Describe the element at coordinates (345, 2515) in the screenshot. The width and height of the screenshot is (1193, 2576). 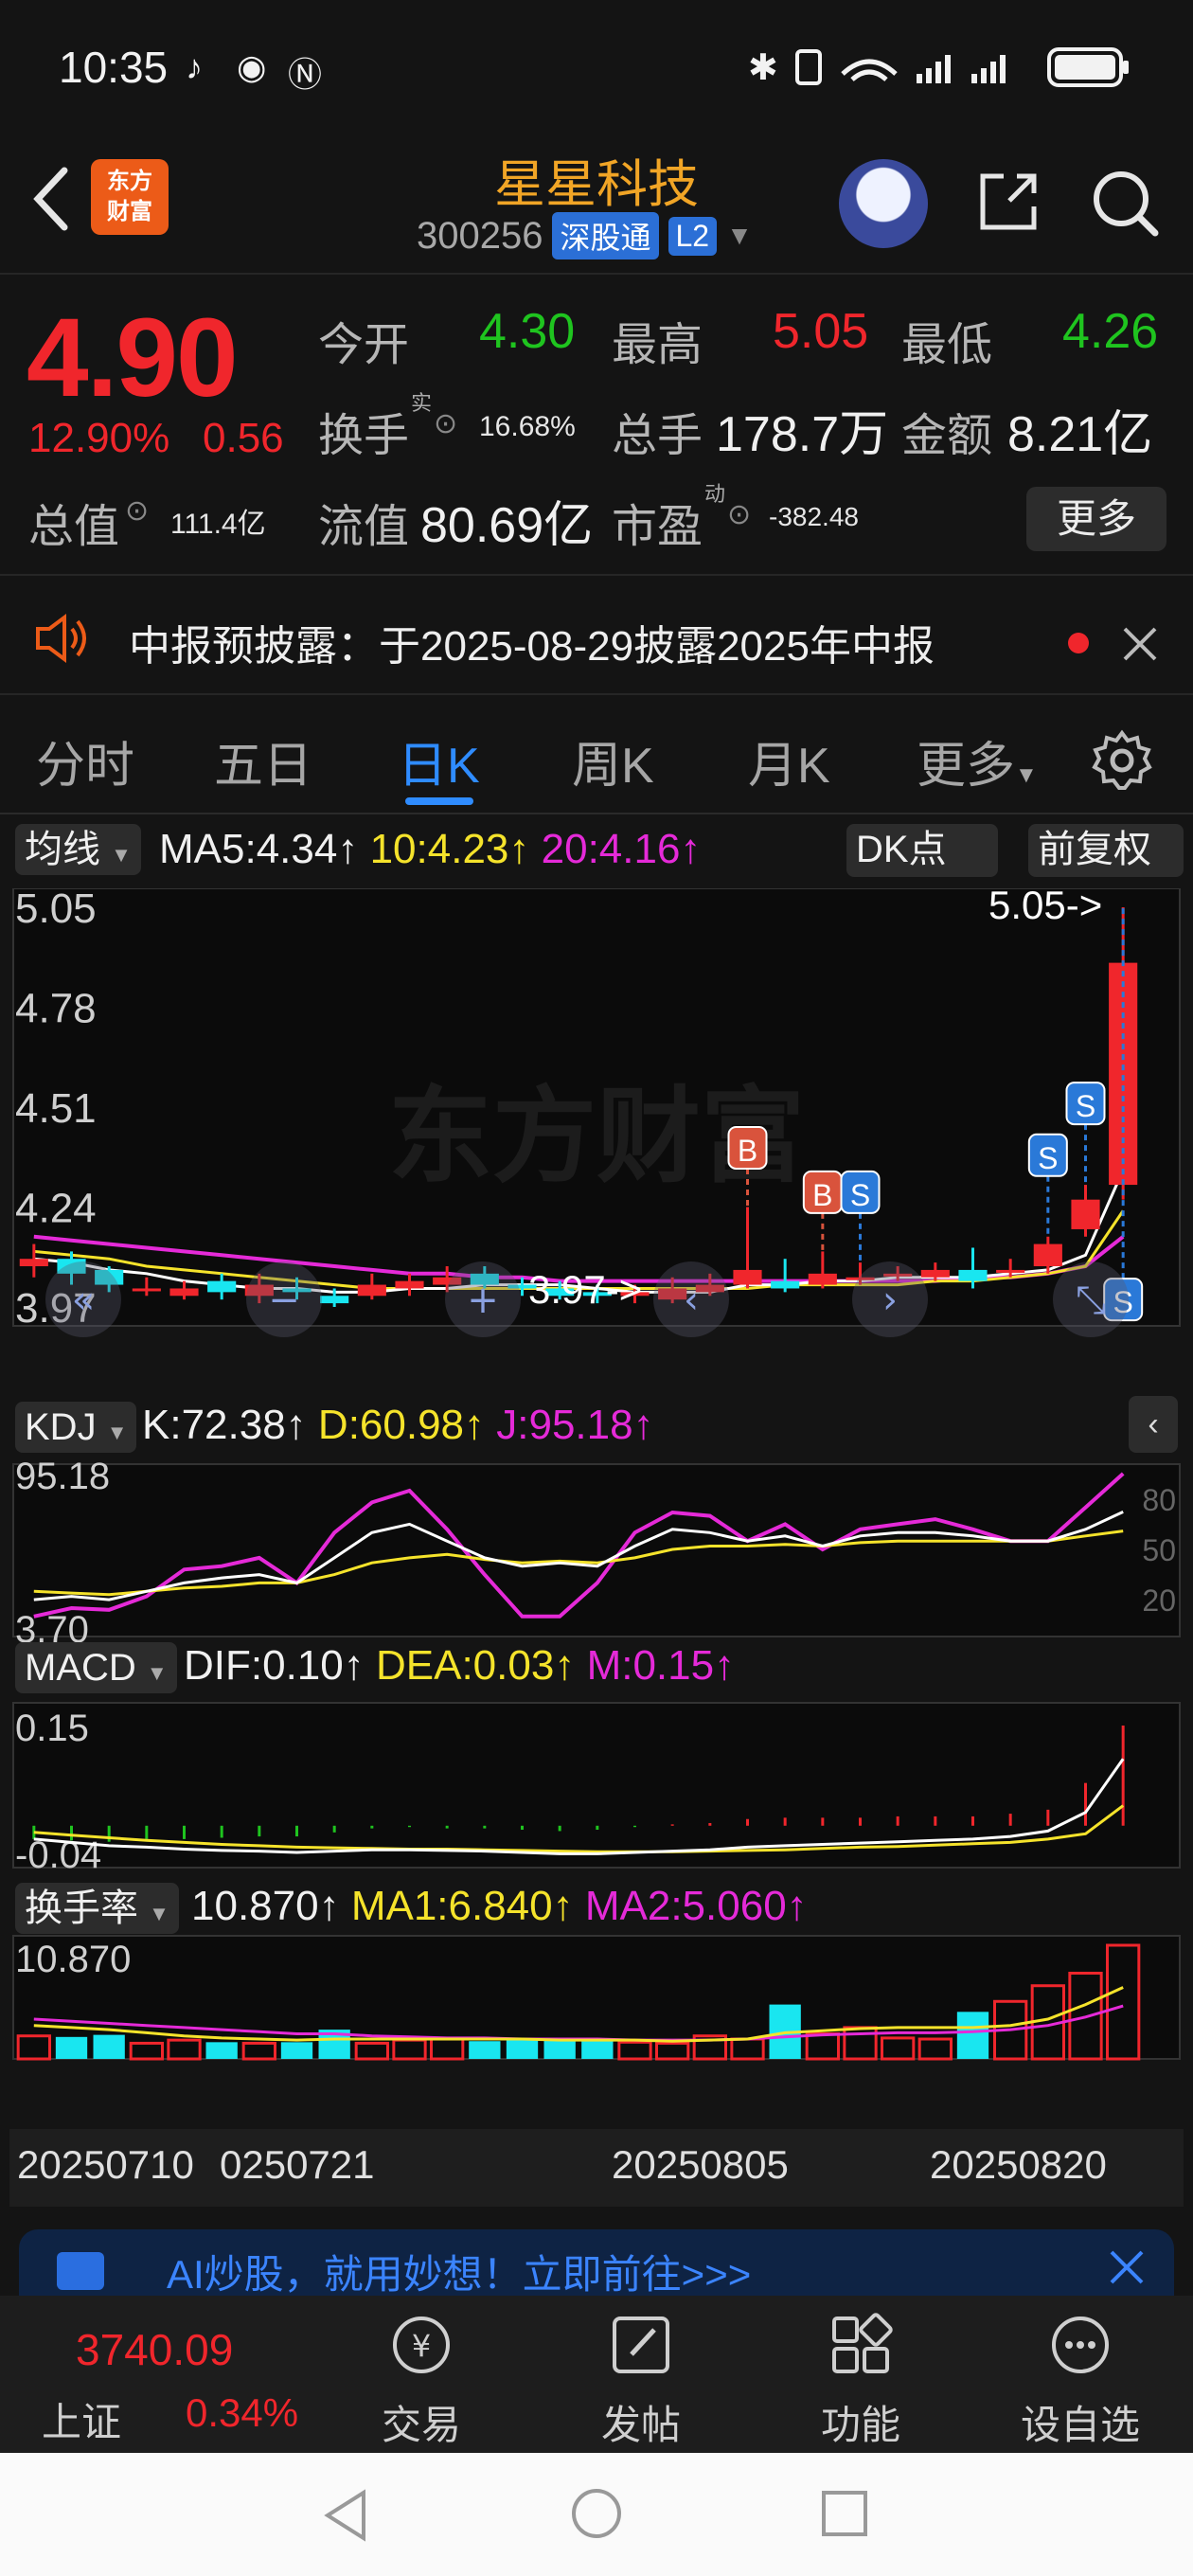
I see `system-back-icon` at that location.